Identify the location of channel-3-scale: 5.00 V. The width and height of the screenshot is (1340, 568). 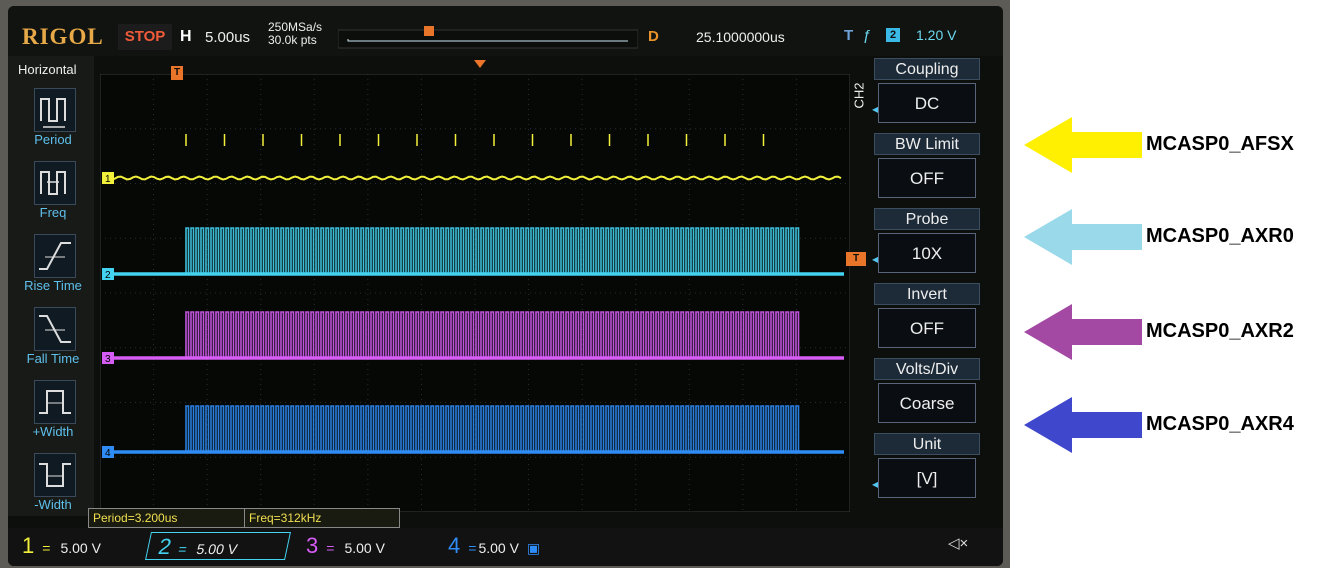
(364, 548).